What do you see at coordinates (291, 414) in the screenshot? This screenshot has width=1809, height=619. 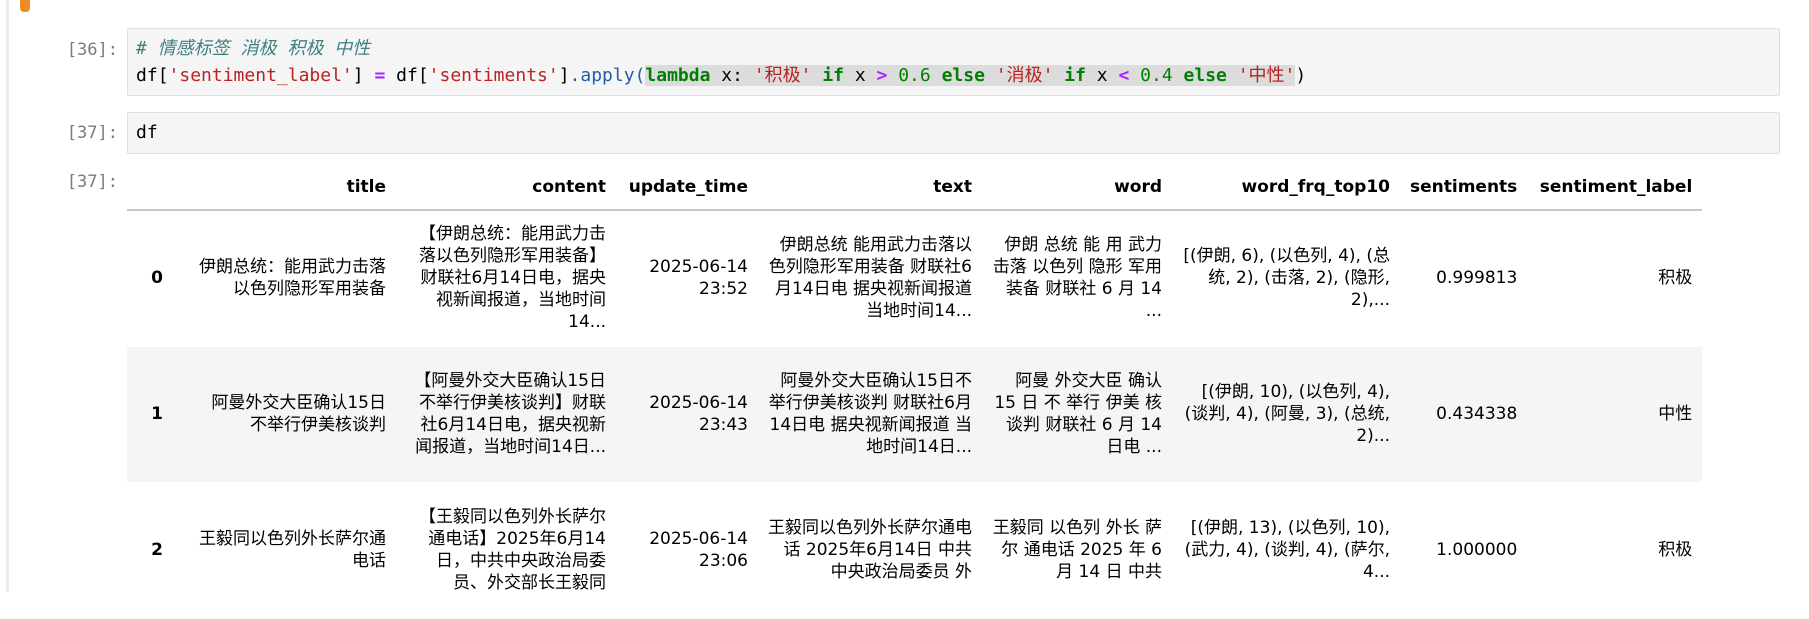 I see `cell-title: 阿曼外交大臣确认15日不举行伊美核谈判` at bounding box center [291, 414].